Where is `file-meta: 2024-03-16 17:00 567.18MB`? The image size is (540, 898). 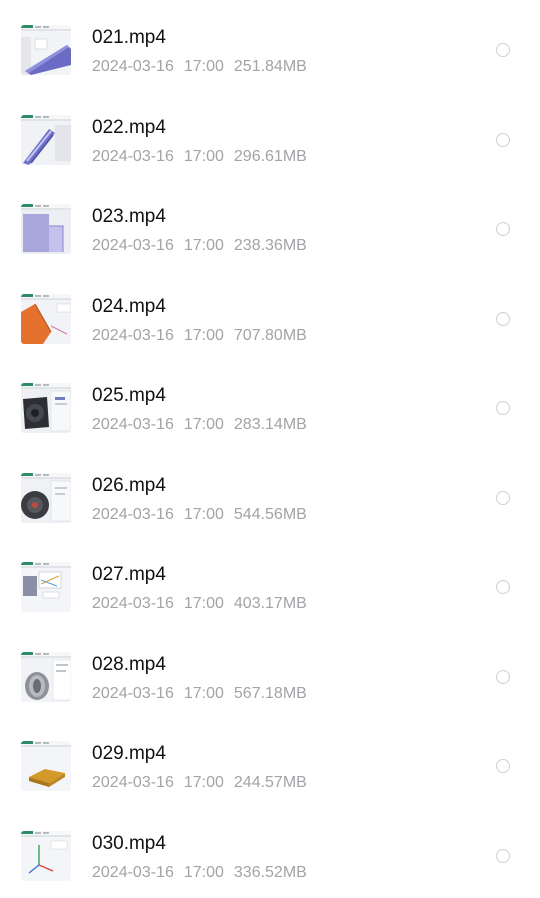
file-meta: 2024-03-16 17:00 567.18MB is located at coordinates (199, 694).